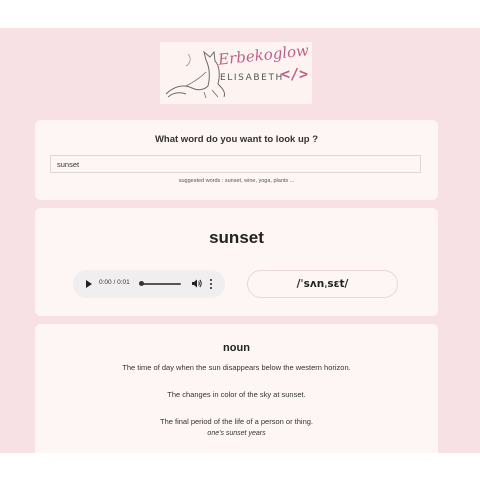 The height and width of the screenshot is (480, 480). Describe the element at coordinates (235, 164) in the screenshot. I see `search-input` at that location.